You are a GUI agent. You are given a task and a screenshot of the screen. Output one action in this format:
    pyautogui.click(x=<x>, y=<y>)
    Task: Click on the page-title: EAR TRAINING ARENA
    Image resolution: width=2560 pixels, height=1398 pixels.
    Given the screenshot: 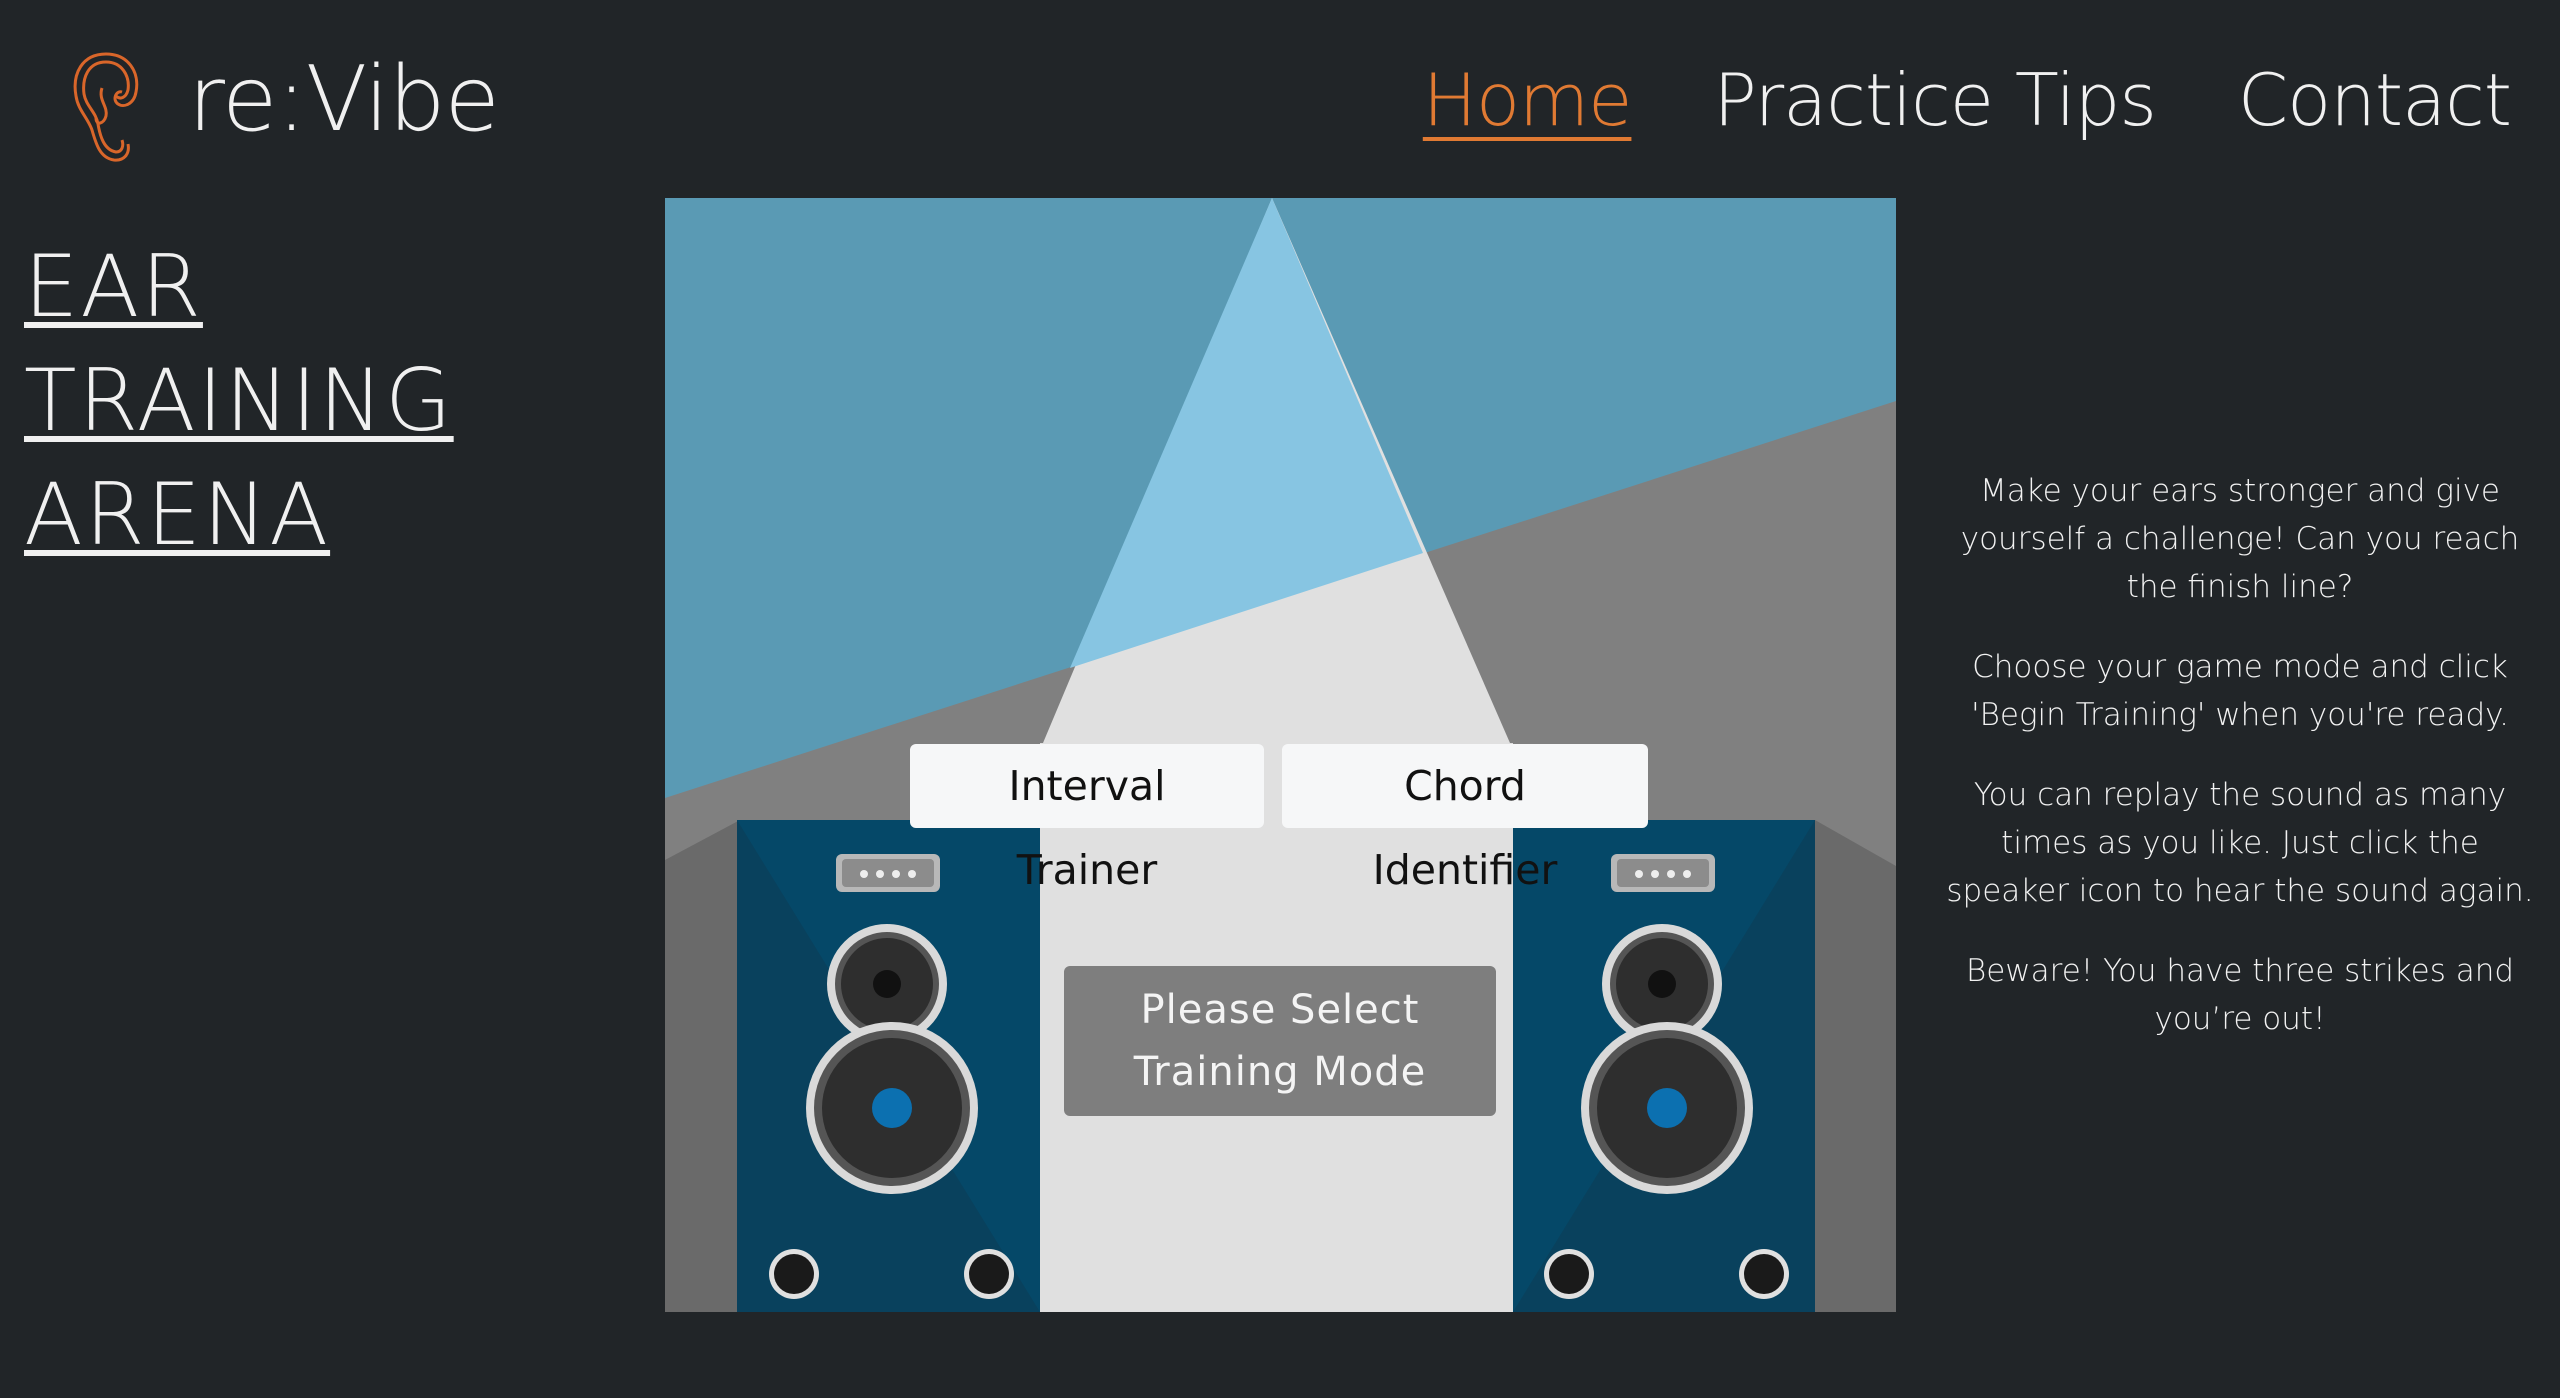 What is the action you would take?
    pyautogui.click(x=239, y=401)
    